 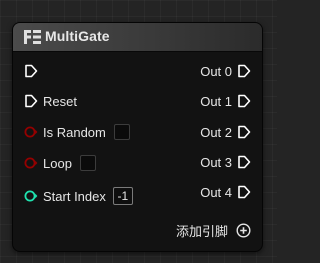 I want to click on output-out-3-row: Out 3, so click(x=225, y=162).